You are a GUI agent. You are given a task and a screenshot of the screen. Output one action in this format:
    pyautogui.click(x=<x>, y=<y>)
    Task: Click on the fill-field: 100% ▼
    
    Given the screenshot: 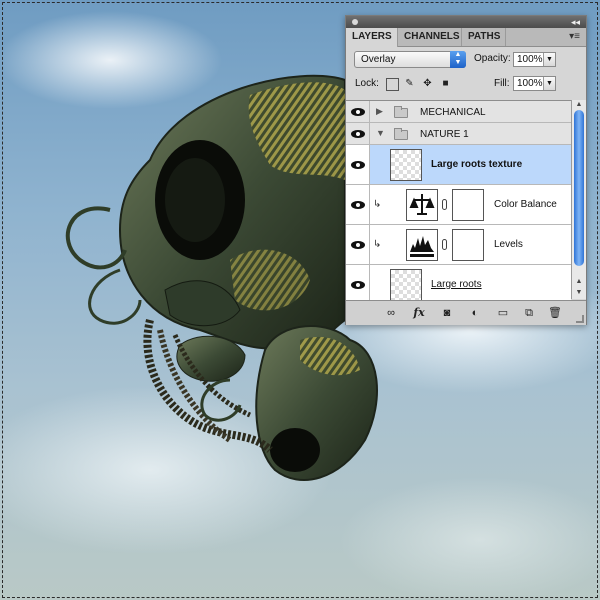 What is the action you would take?
    pyautogui.click(x=534, y=83)
    